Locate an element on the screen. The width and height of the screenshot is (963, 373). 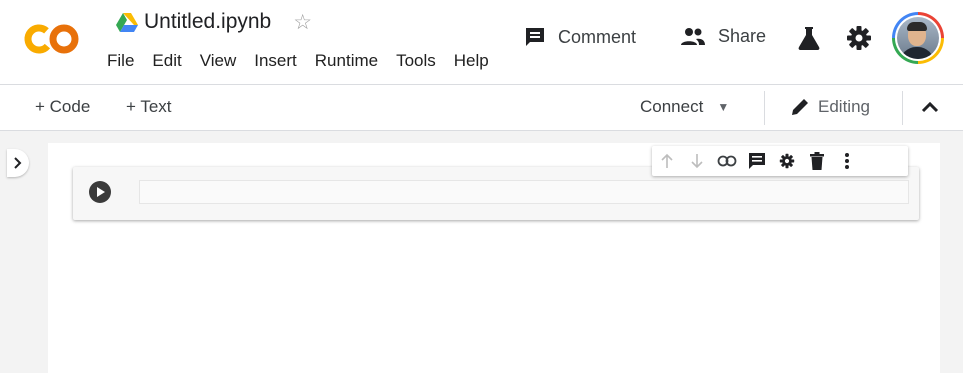
menu-help: Help is located at coordinates (471, 61).